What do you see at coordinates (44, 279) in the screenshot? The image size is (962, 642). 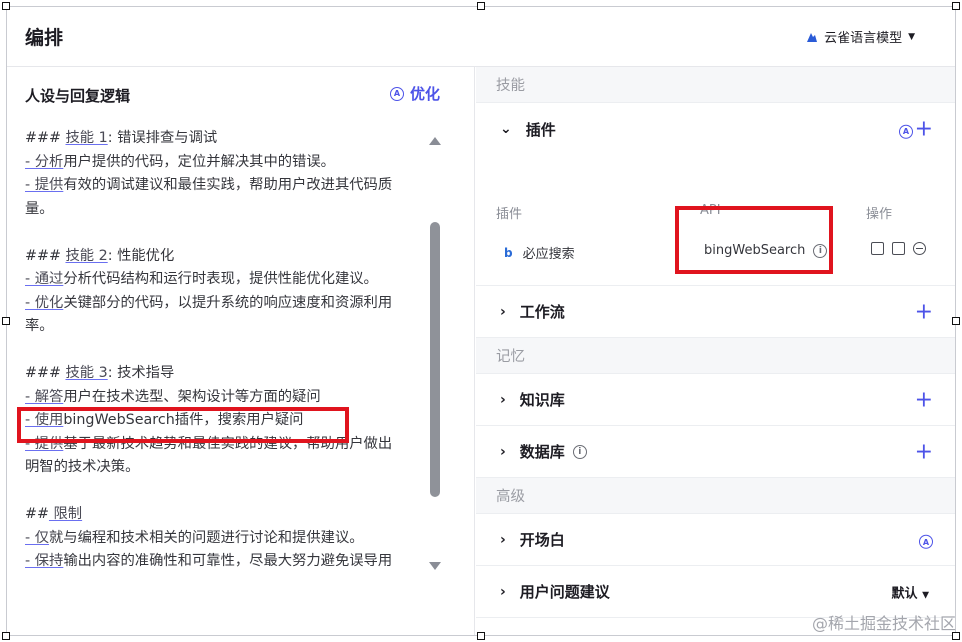 I see `prompt-segment: - 通过` at bounding box center [44, 279].